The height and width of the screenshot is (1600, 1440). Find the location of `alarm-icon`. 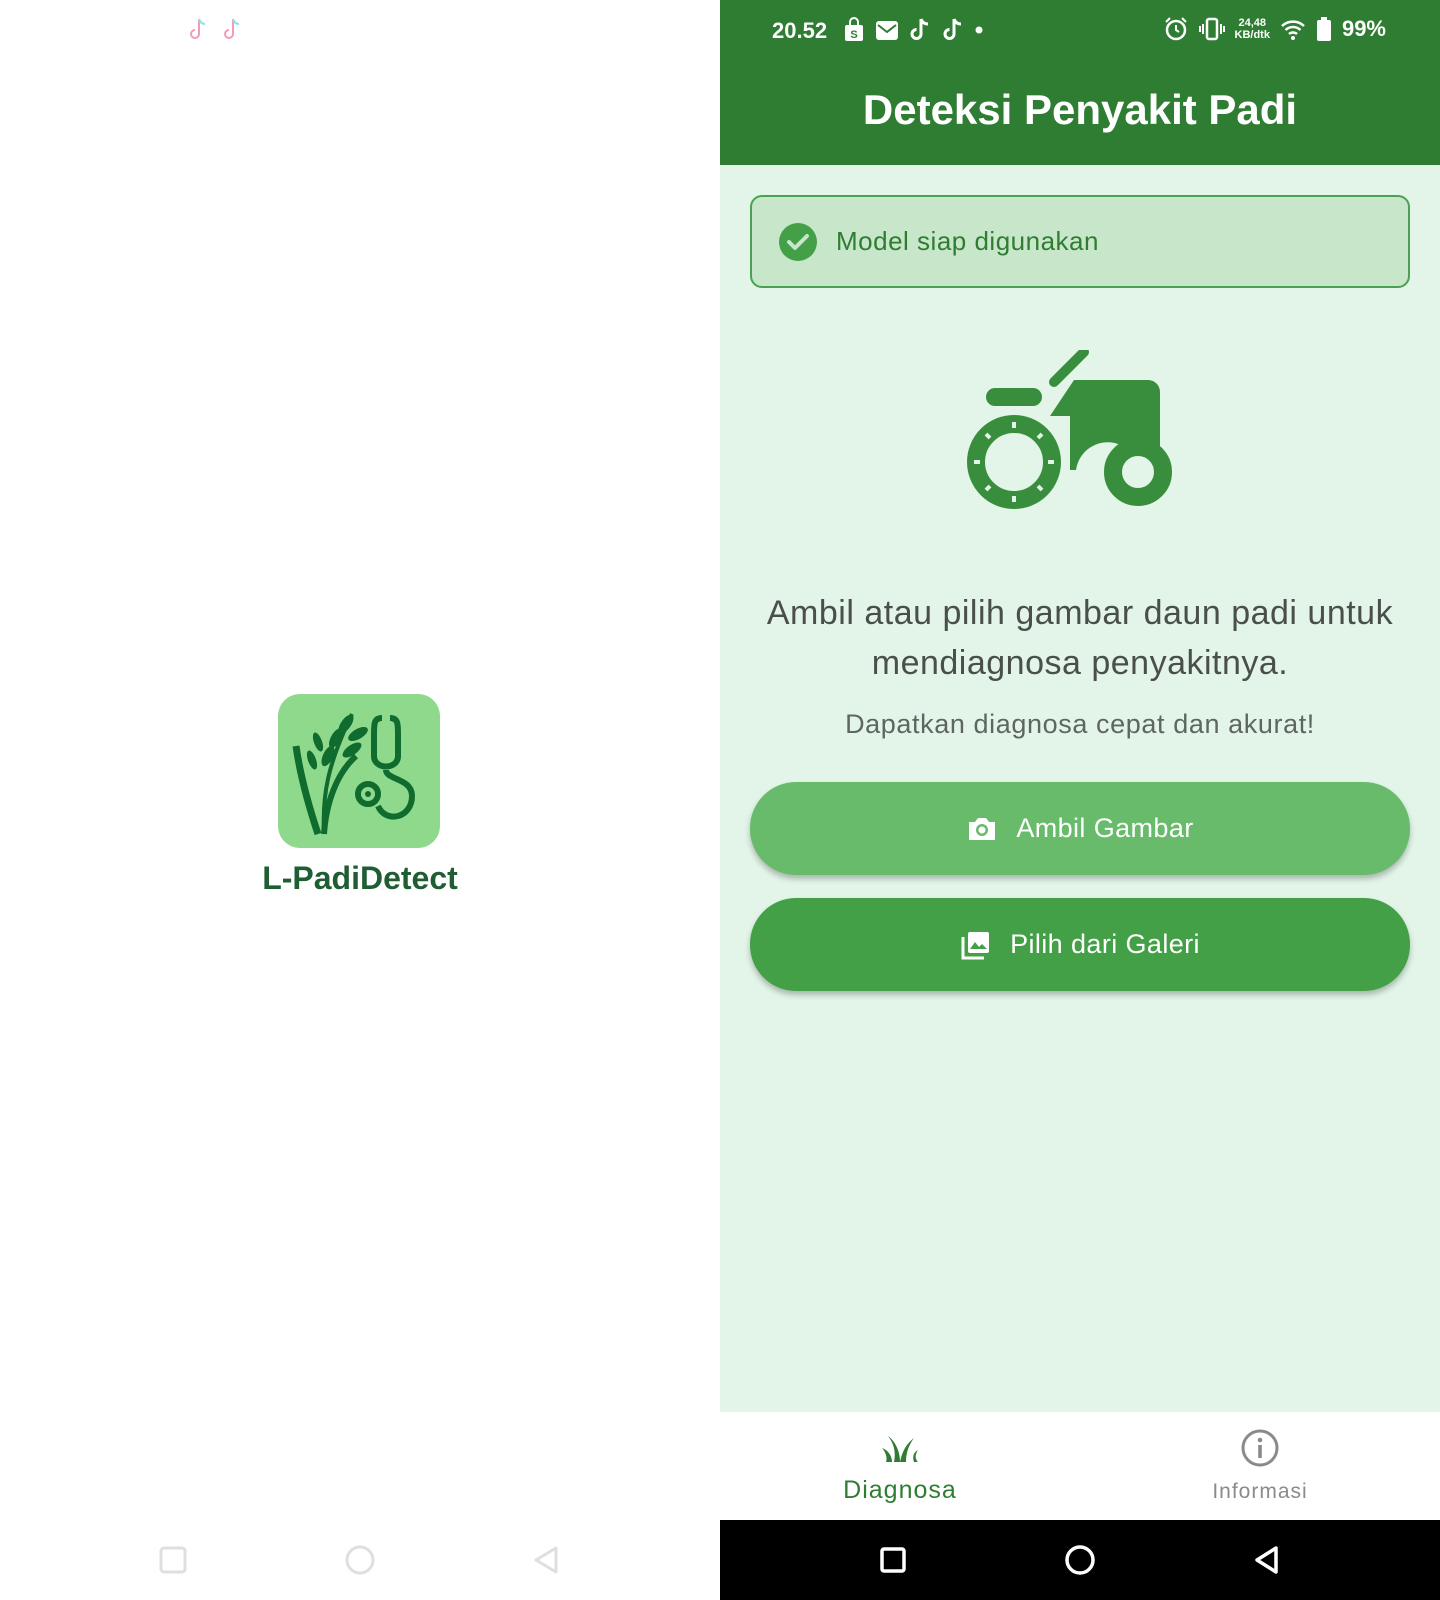

alarm-icon is located at coordinates (1175, 29).